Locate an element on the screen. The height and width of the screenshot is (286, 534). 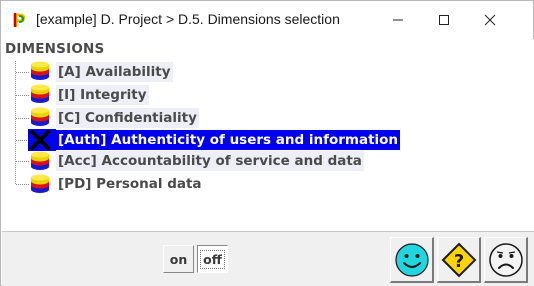
tree-item-confidentiality: [C] Confidentiality is located at coordinates (127, 118).